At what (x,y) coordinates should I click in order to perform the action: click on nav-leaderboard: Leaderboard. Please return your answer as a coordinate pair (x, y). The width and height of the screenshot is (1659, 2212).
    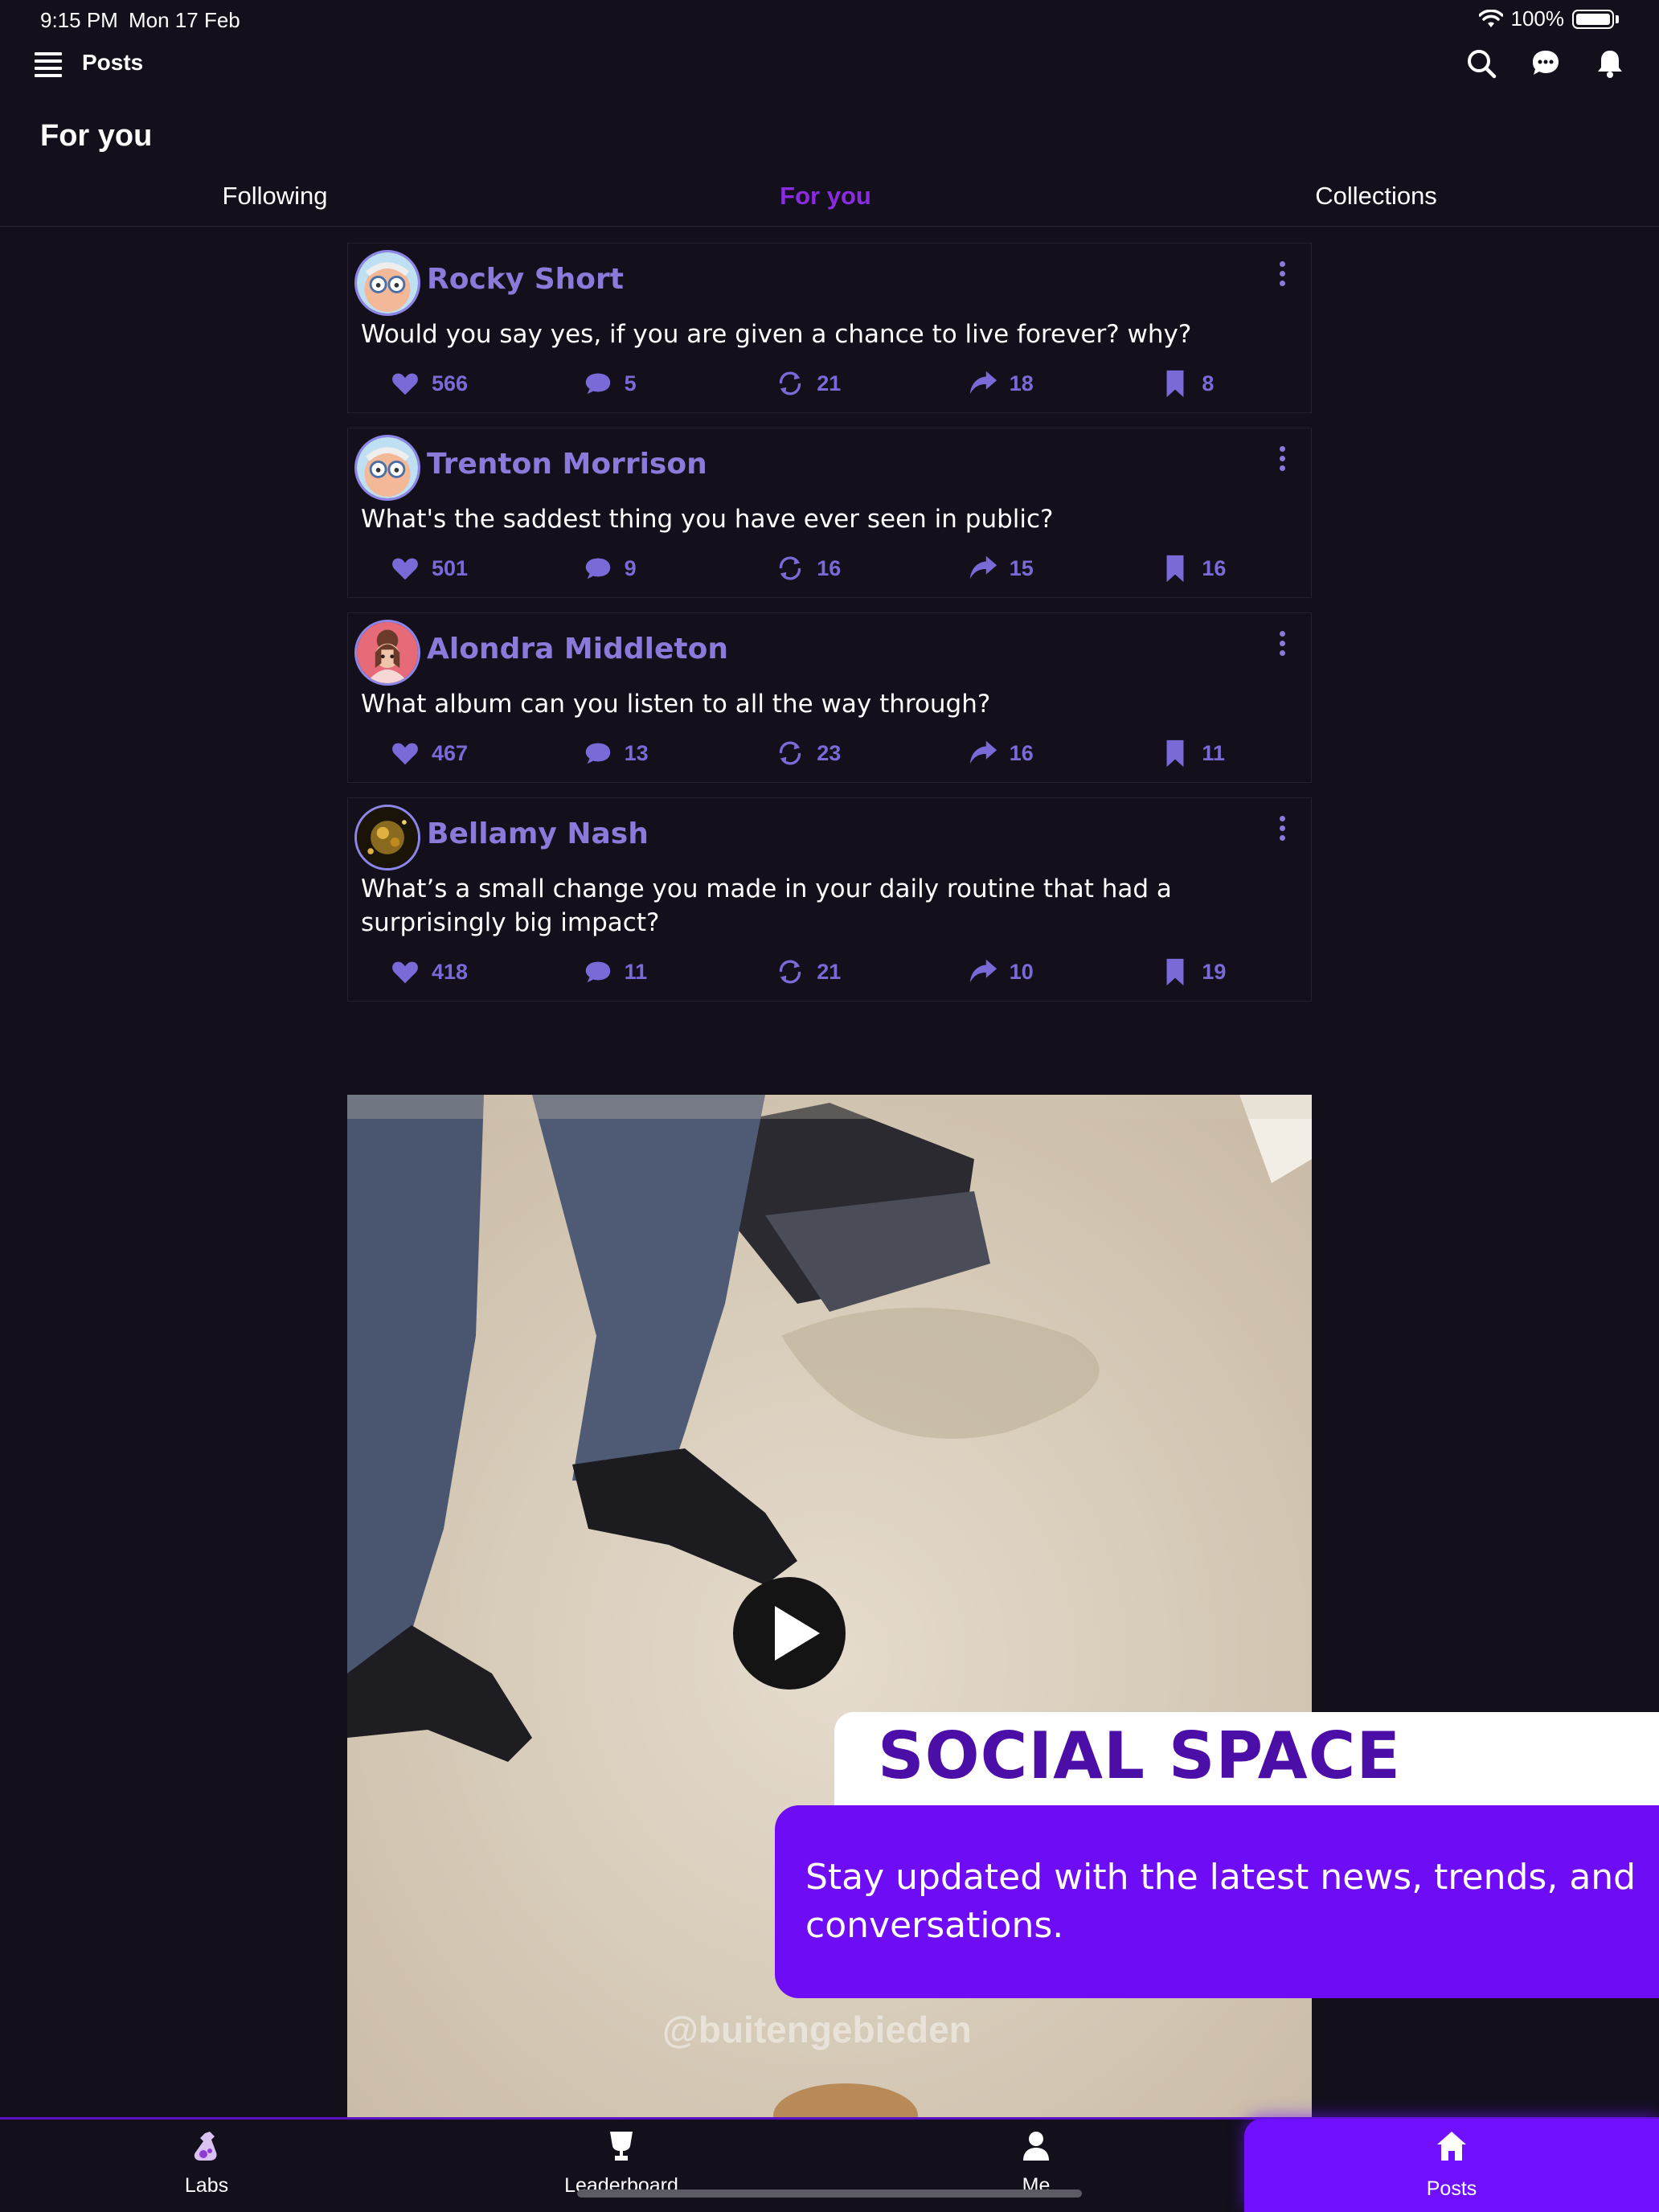
    Looking at the image, I should click on (621, 2163).